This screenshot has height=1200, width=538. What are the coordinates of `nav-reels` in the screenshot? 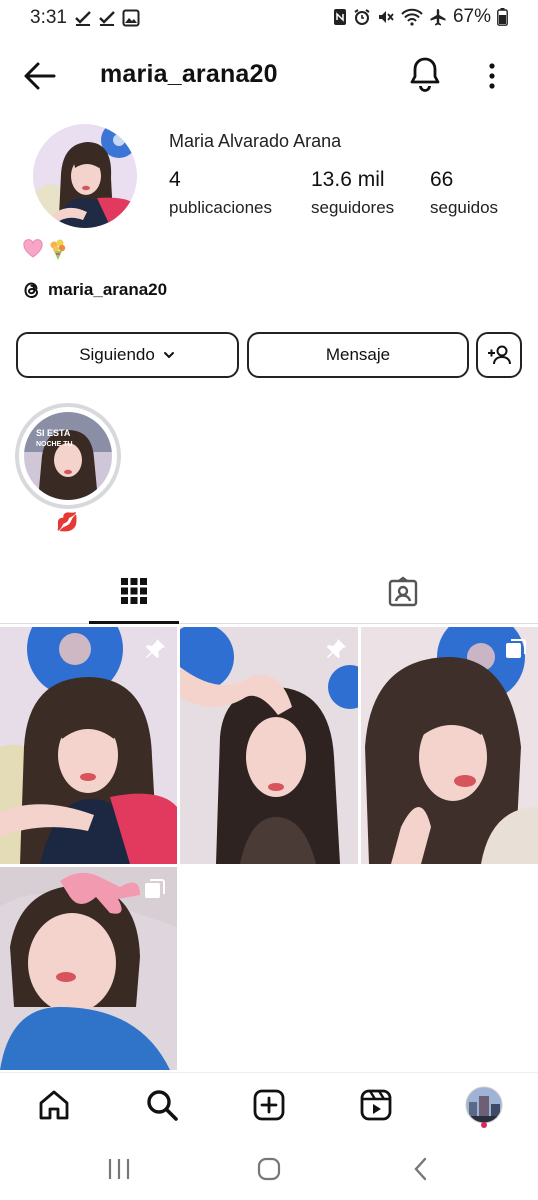 It's located at (376, 1105).